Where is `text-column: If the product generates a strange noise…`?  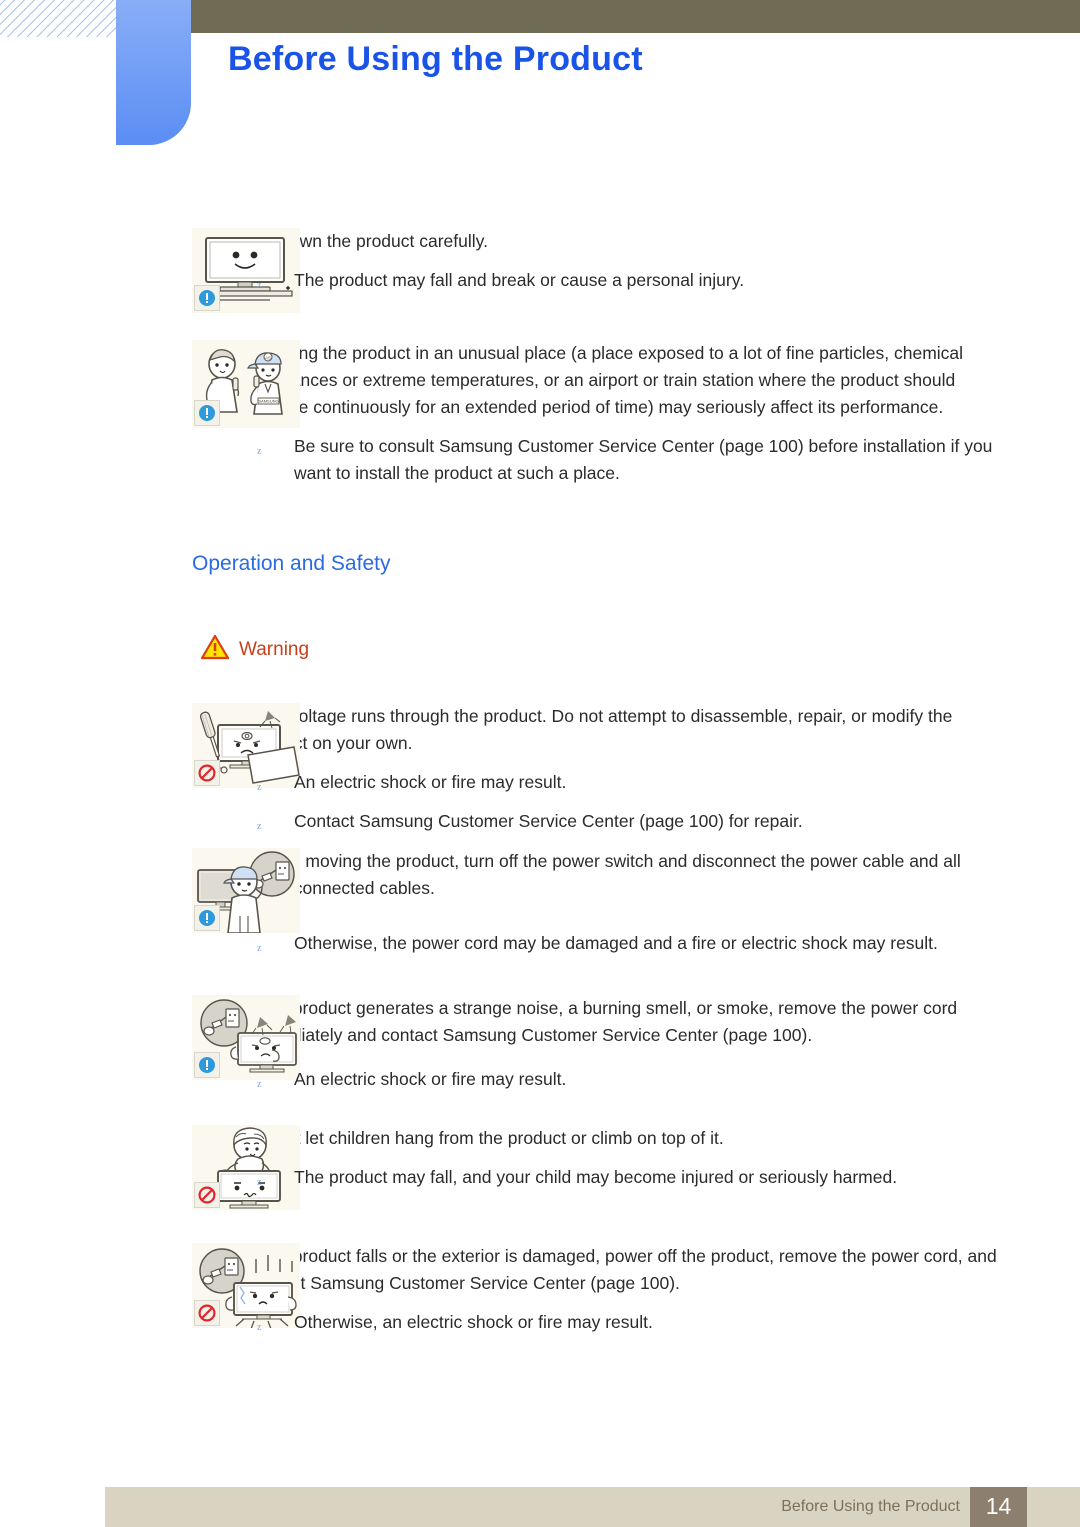 text-column: If the product generates a strange noise… is located at coordinates (636, 1044).